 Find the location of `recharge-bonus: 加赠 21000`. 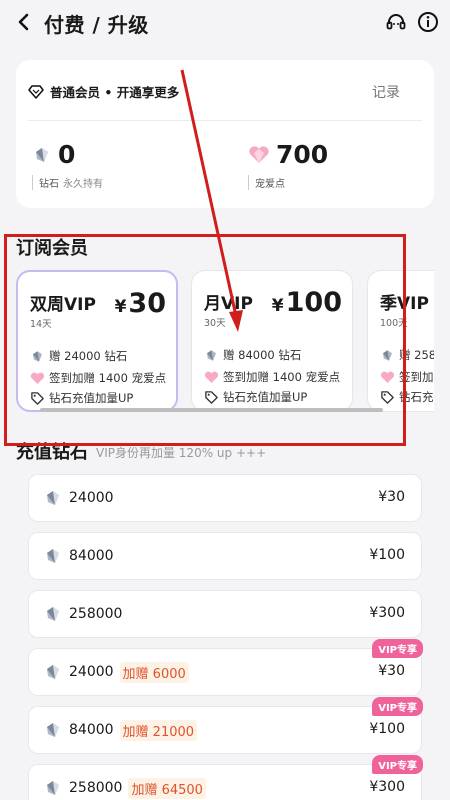

recharge-bonus: 加赠 21000 is located at coordinates (158, 730).